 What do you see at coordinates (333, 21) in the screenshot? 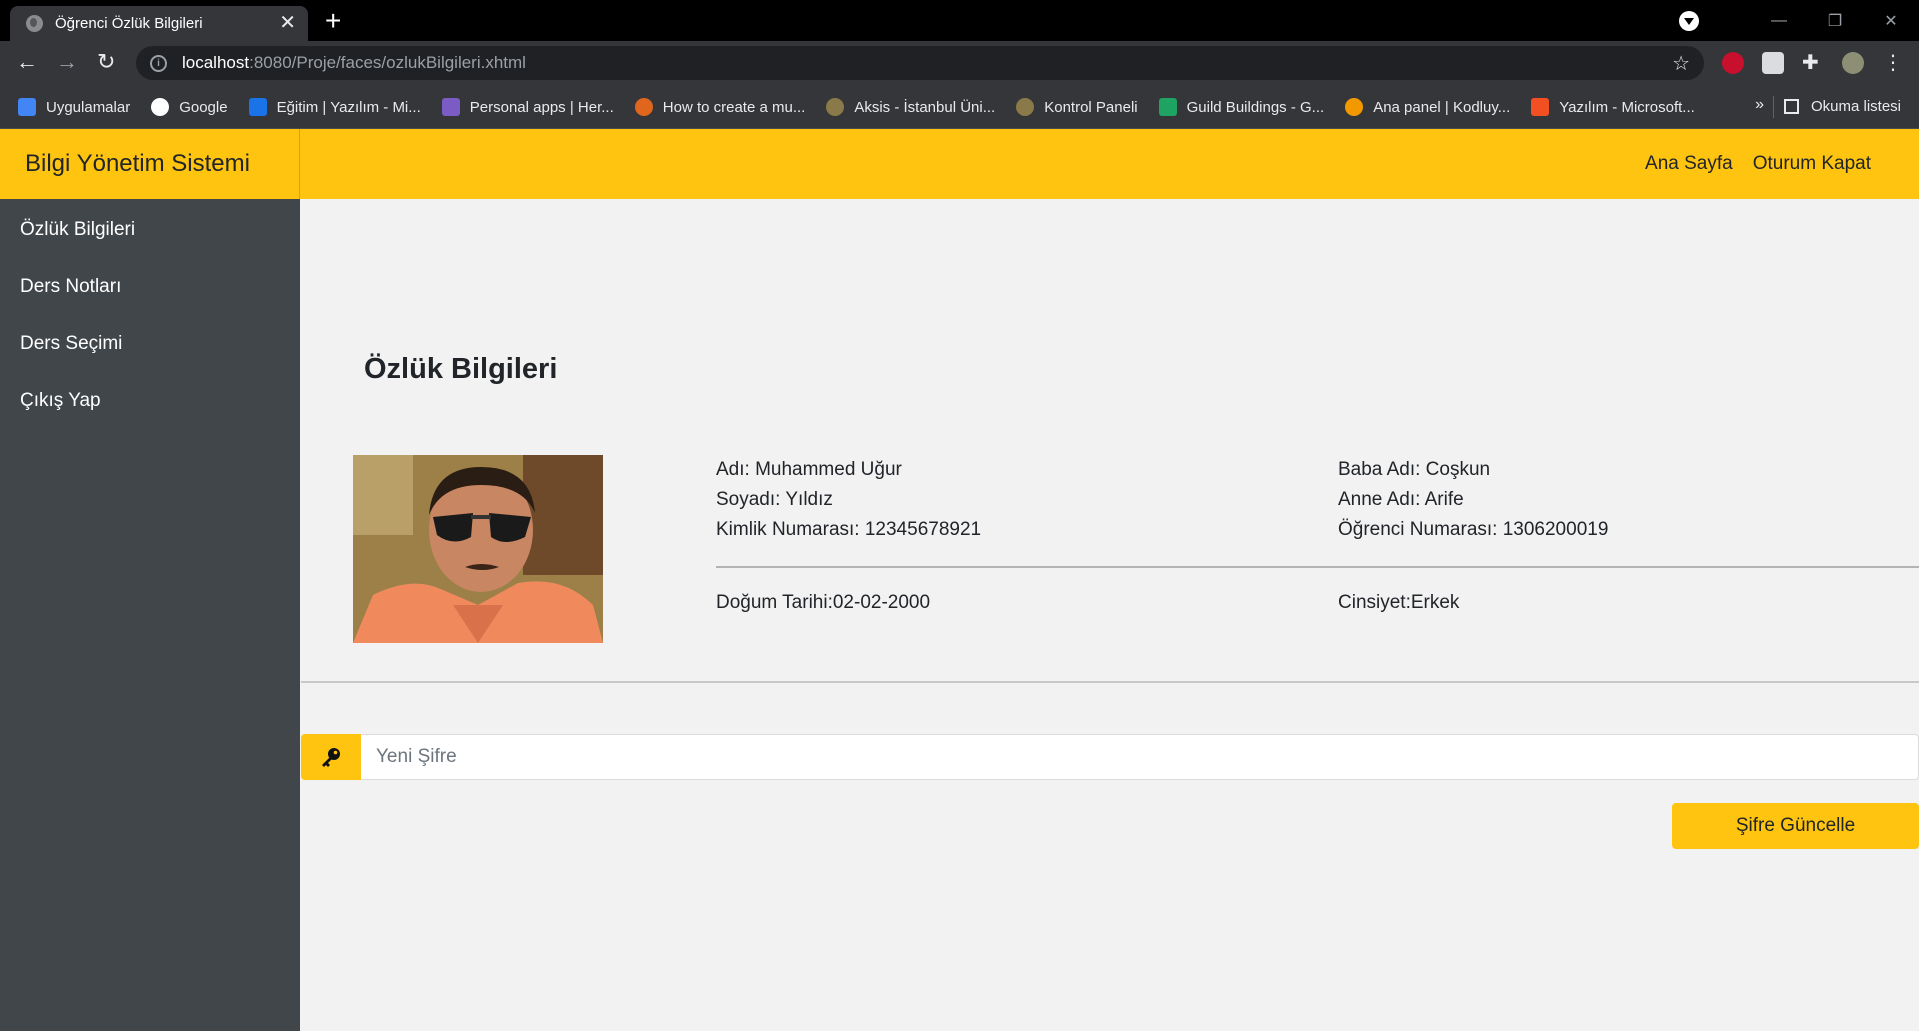
I see `new-tab-icon: +` at bounding box center [333, 21].